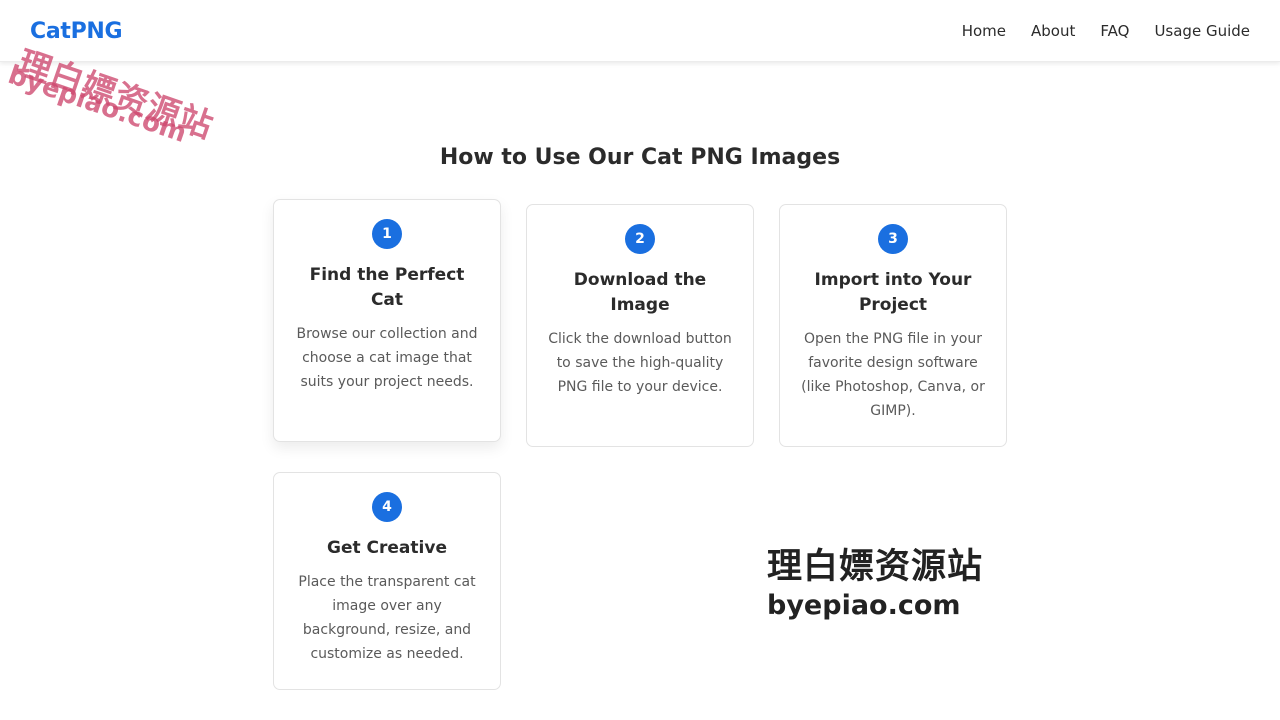  Describe the element at coordinates (640, 292) in the screenshot. I see `step-title: Download the Image` at that location.